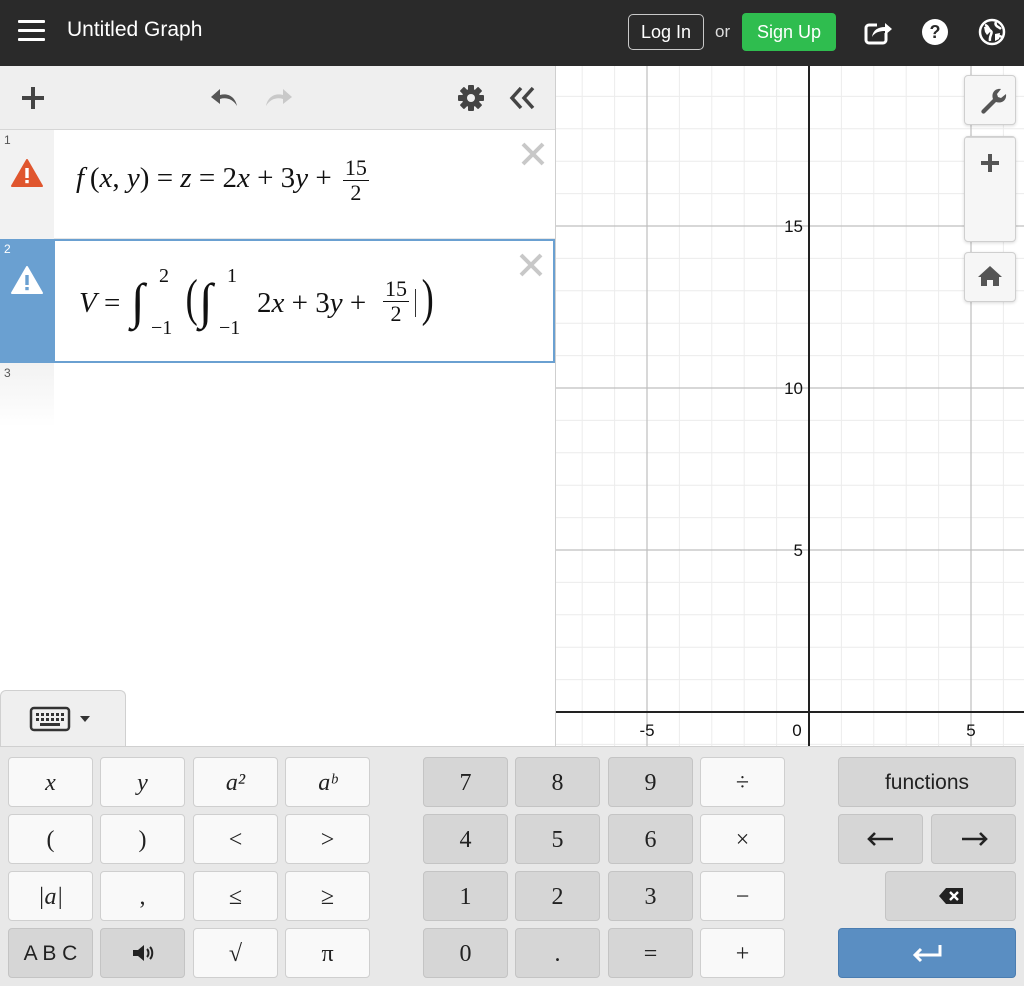 Image resolution: width=1024 pixels, height=986 pixels. I want to click on key-greater-than: >, so click(327, 839).